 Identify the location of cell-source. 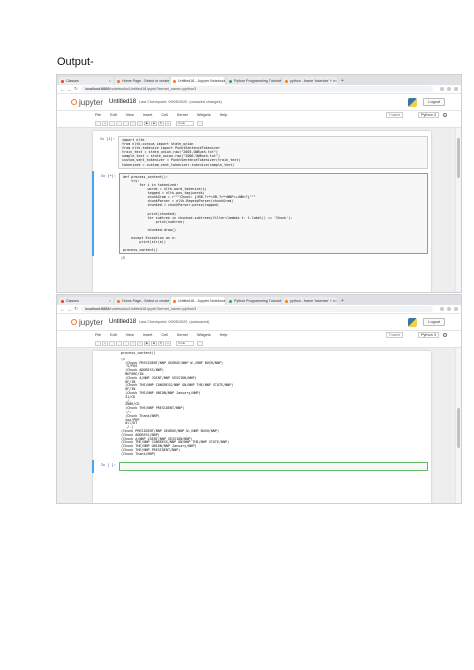
(273, 466).